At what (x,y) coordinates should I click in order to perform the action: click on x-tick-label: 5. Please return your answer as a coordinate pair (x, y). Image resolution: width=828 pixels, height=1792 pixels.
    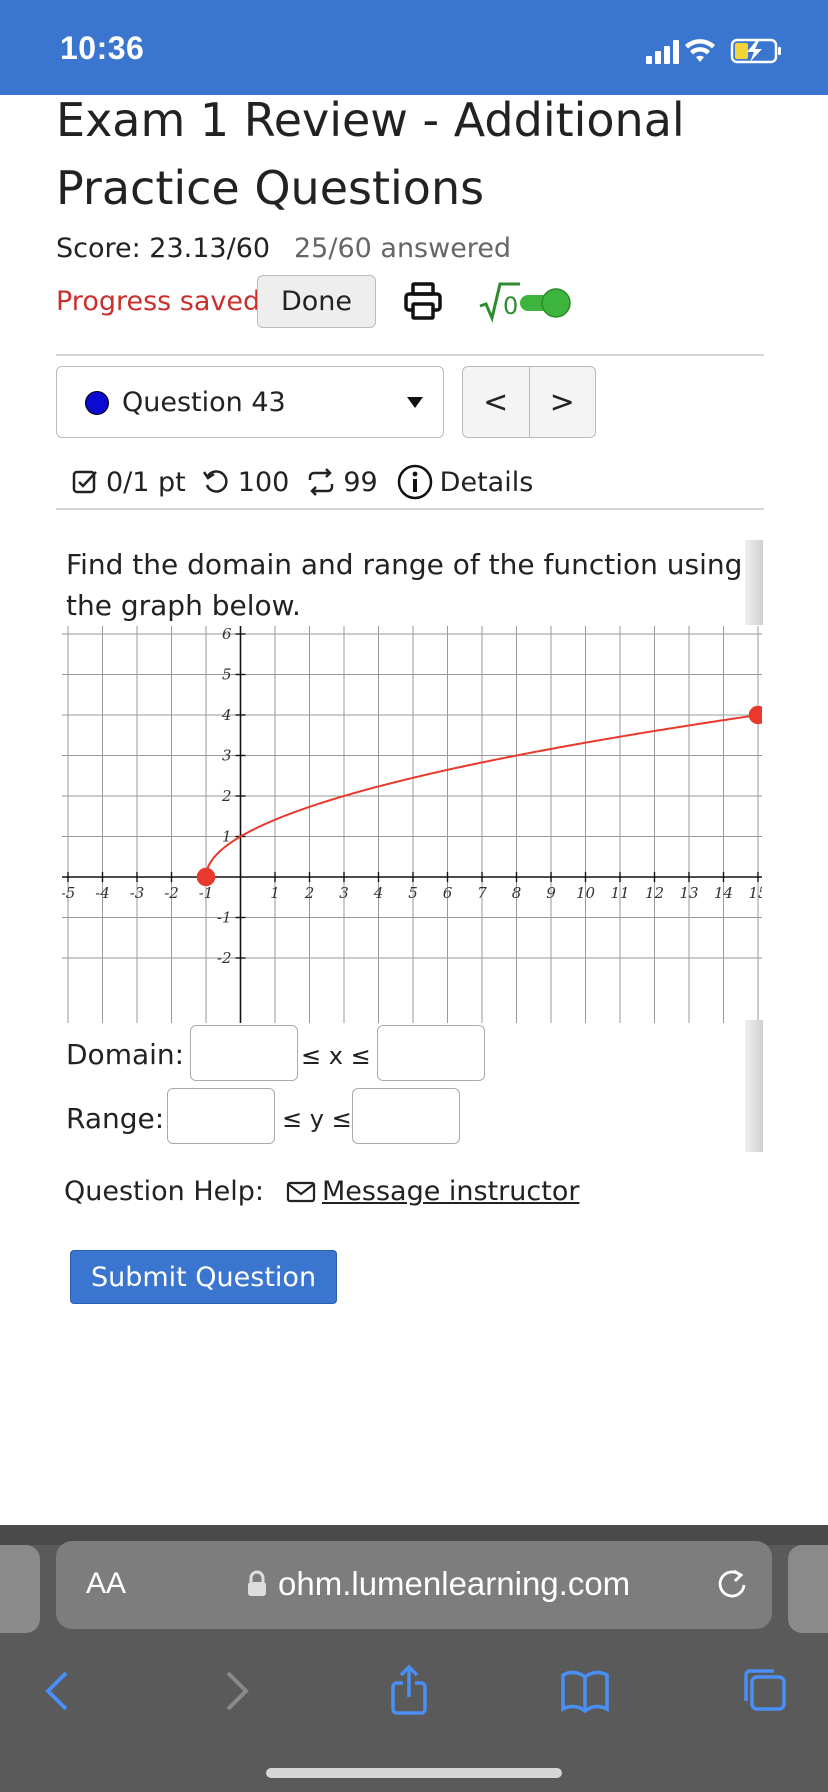
    Looking at the image, I should click on (413, 893).